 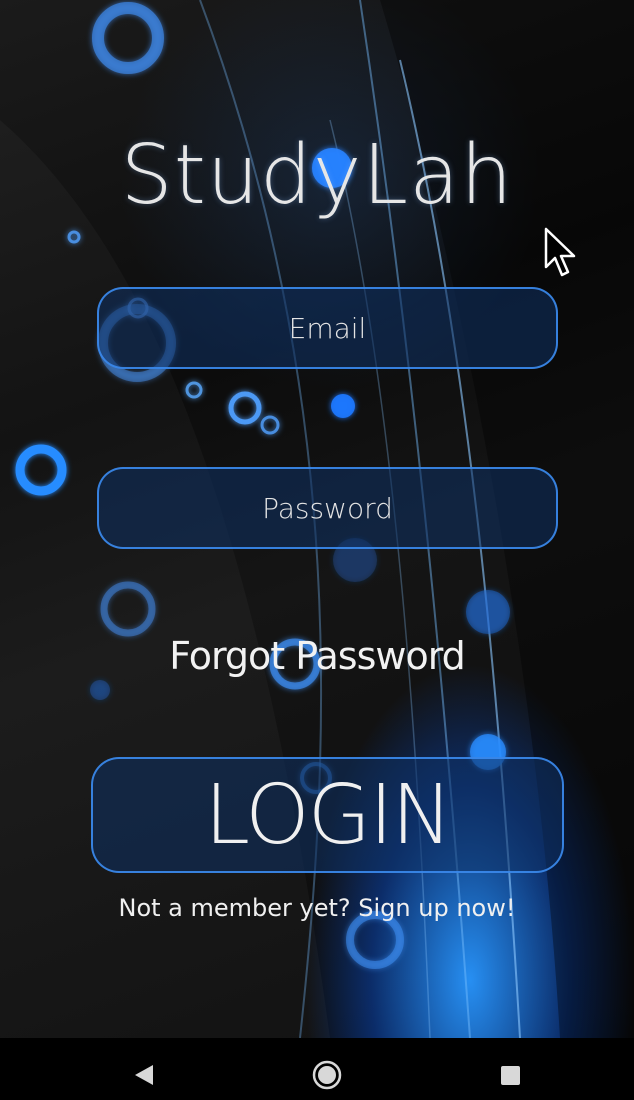 I want to click on back-button, so click(x=144, y=1069).